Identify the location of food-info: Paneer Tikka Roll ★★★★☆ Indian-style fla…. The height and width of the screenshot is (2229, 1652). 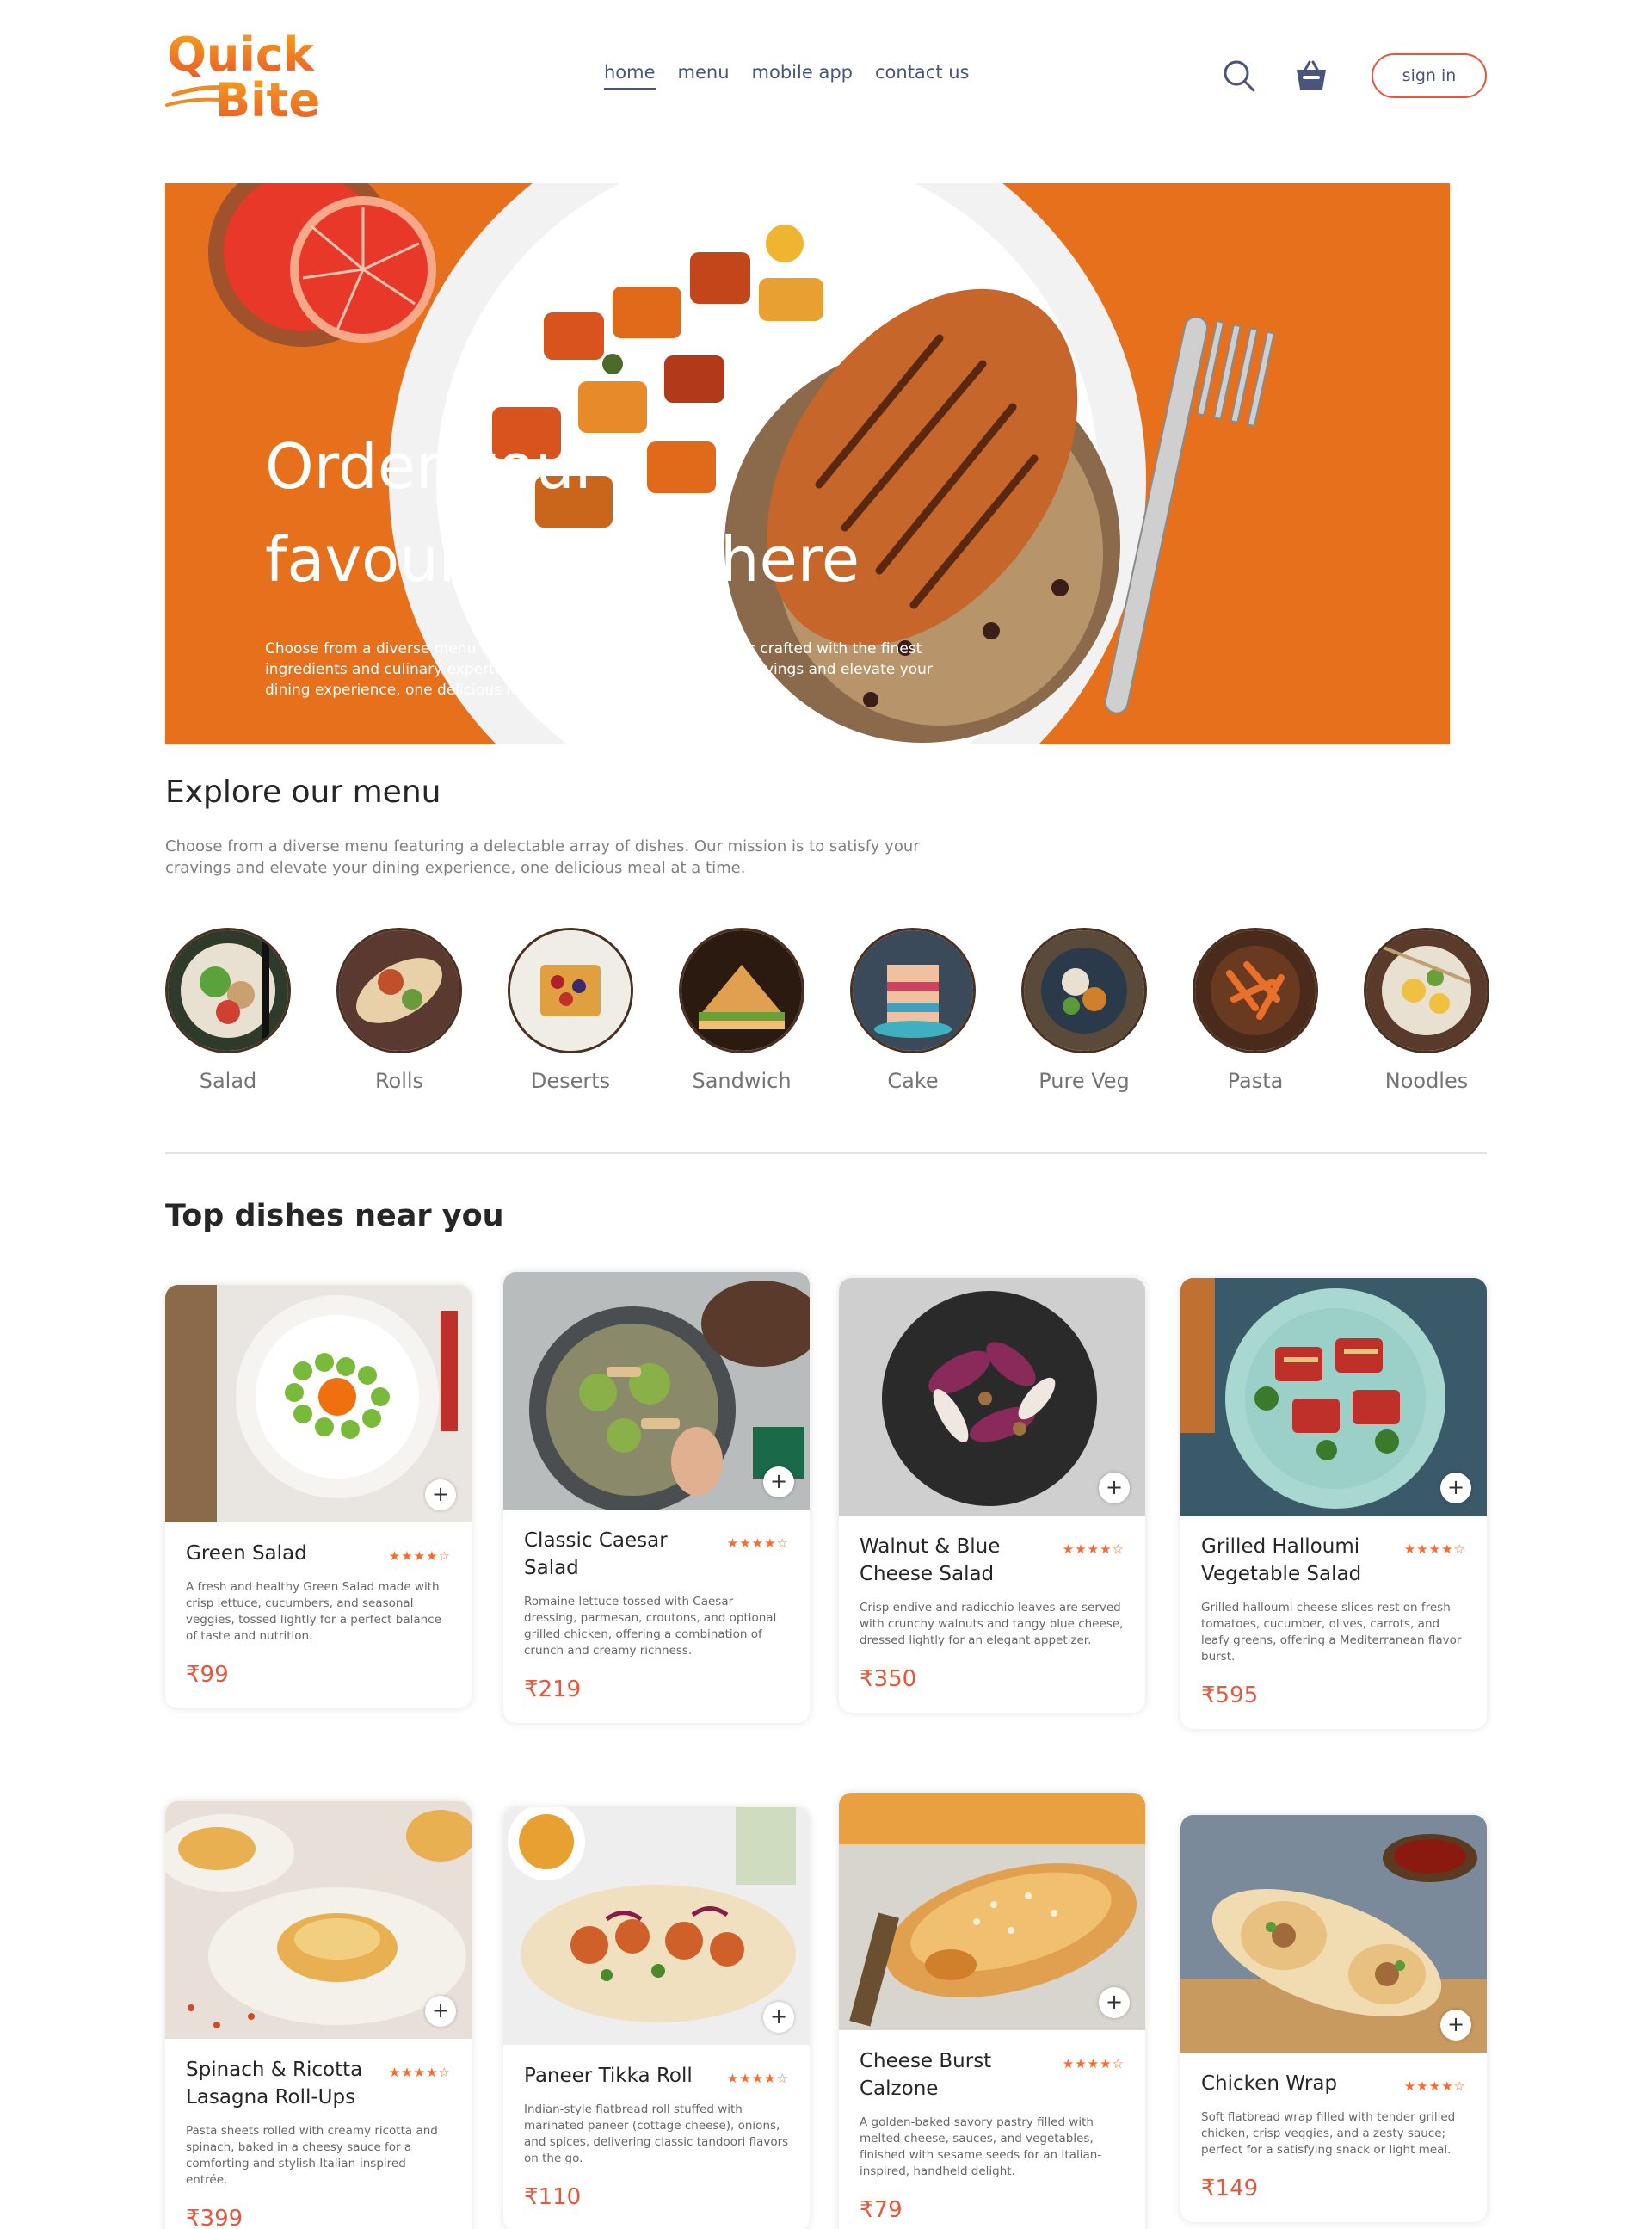
(656, 2137).